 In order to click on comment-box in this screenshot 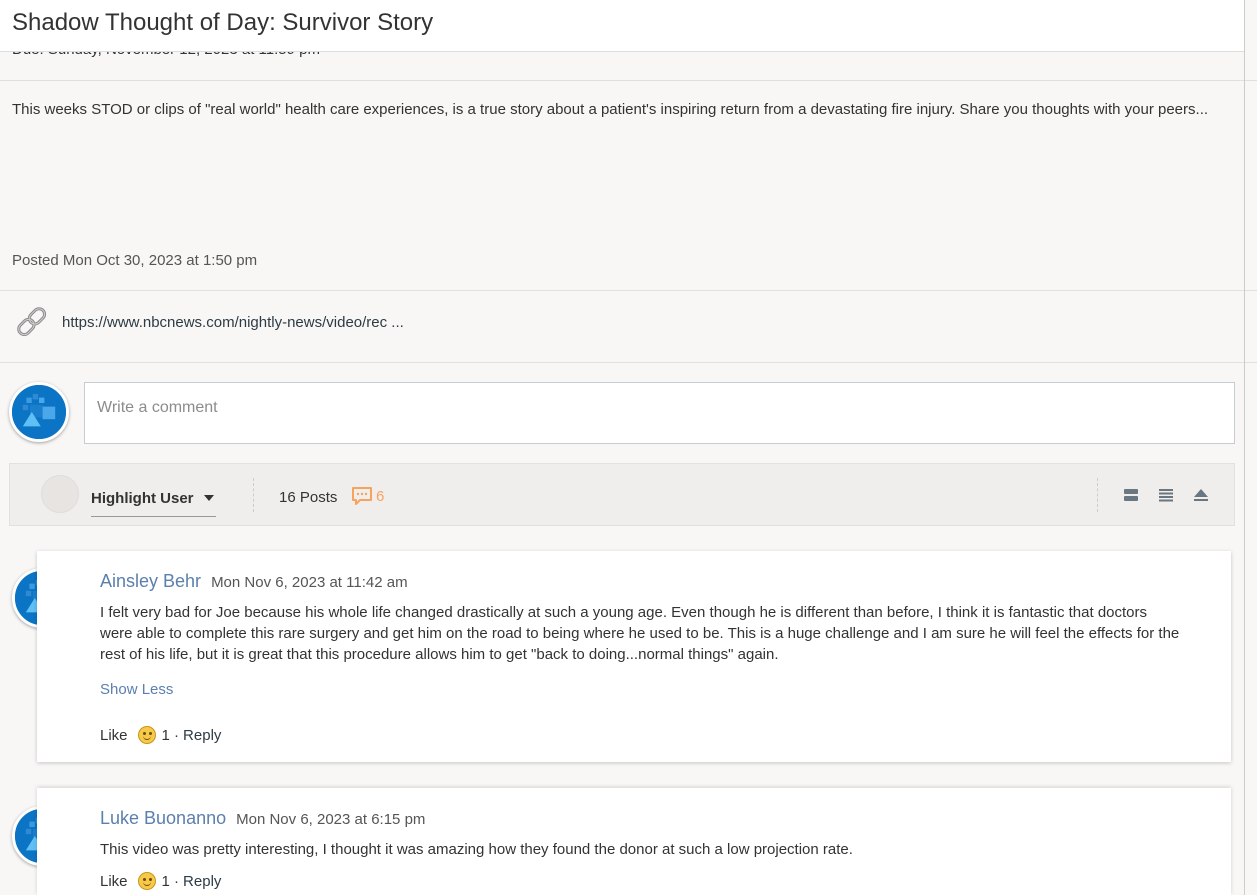, I will do `click(659, 413)`.